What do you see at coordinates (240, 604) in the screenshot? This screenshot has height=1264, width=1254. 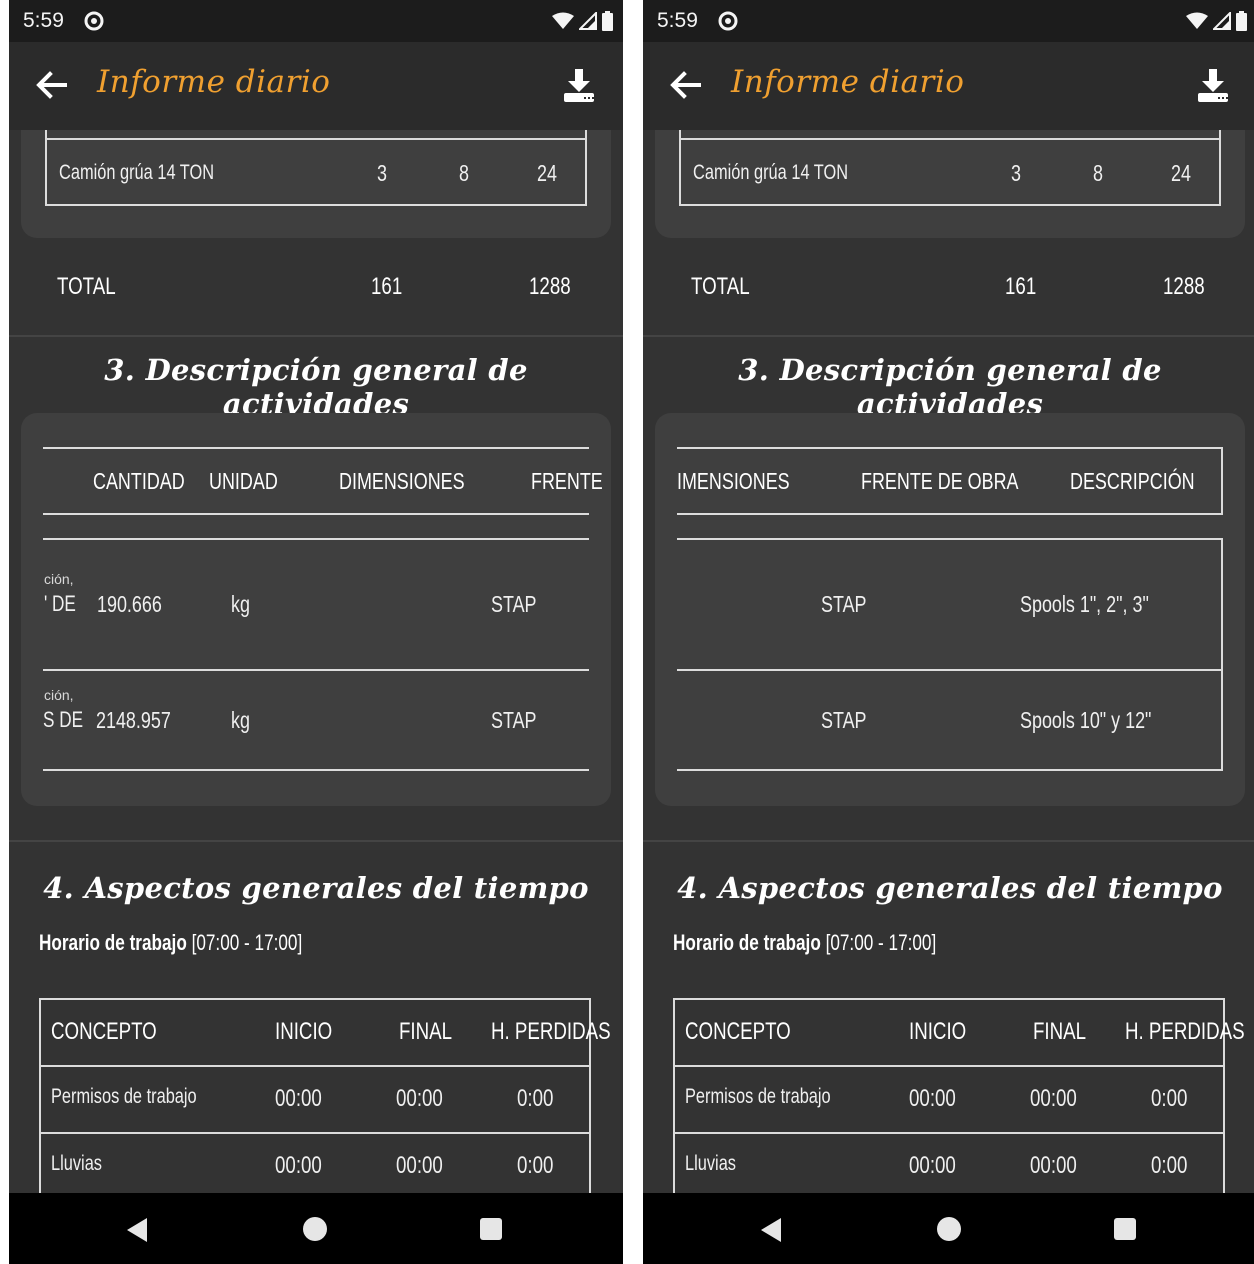 I see `row-1-unidad: kg` at bounding box center [240, 604].